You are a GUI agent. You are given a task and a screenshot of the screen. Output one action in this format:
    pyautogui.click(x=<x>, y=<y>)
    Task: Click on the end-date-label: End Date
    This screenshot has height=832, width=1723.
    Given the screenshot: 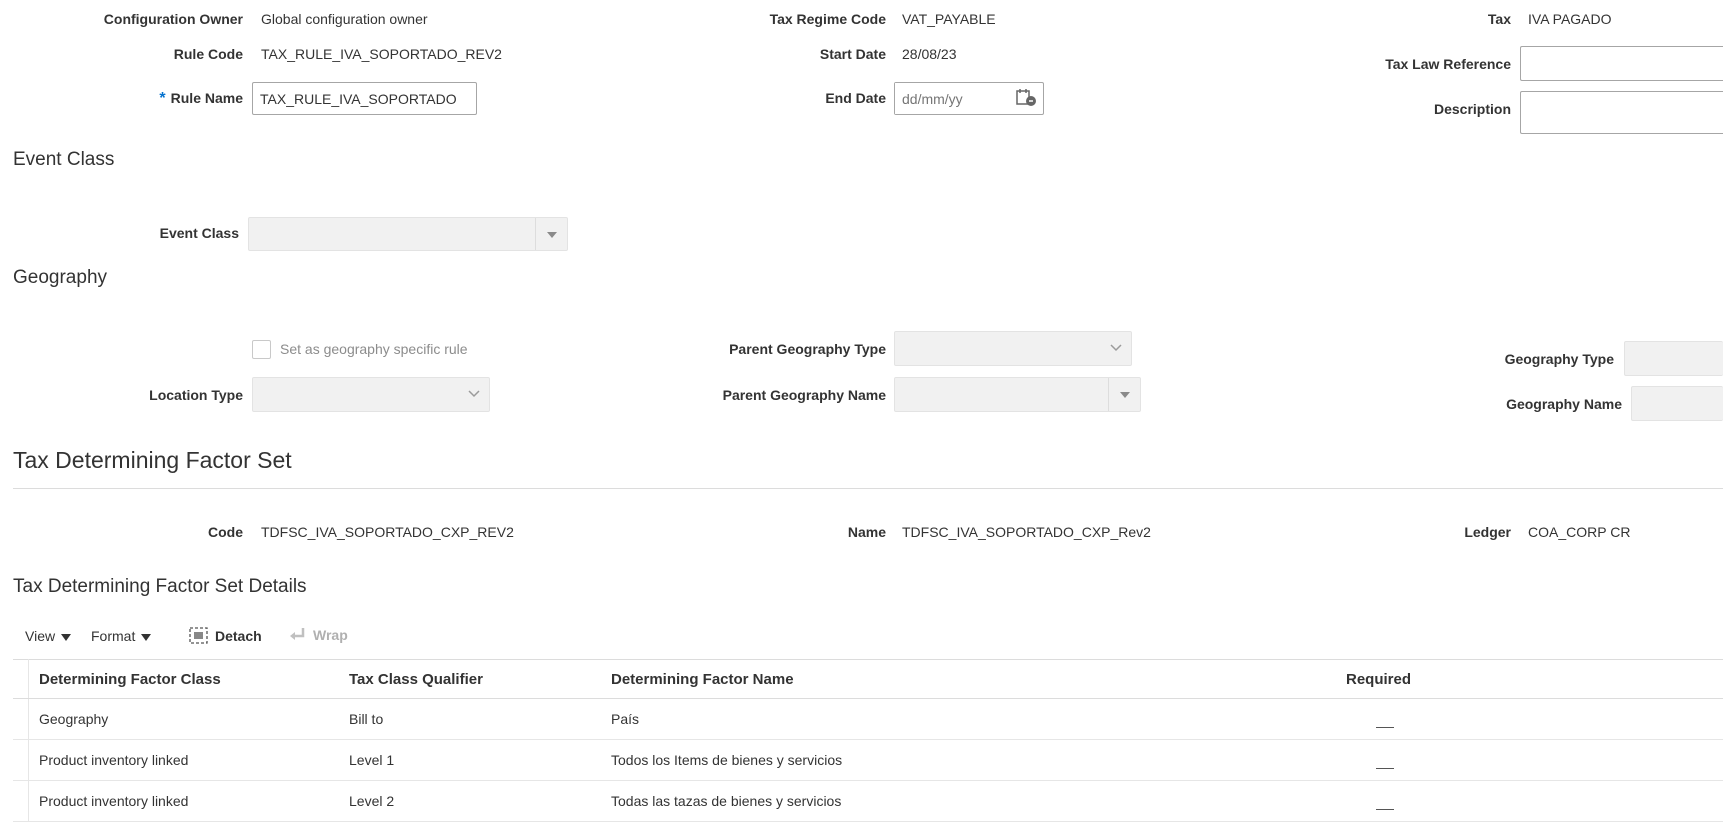 What is the action you would take?
    pyautogui.click(x=855, y=98)
    